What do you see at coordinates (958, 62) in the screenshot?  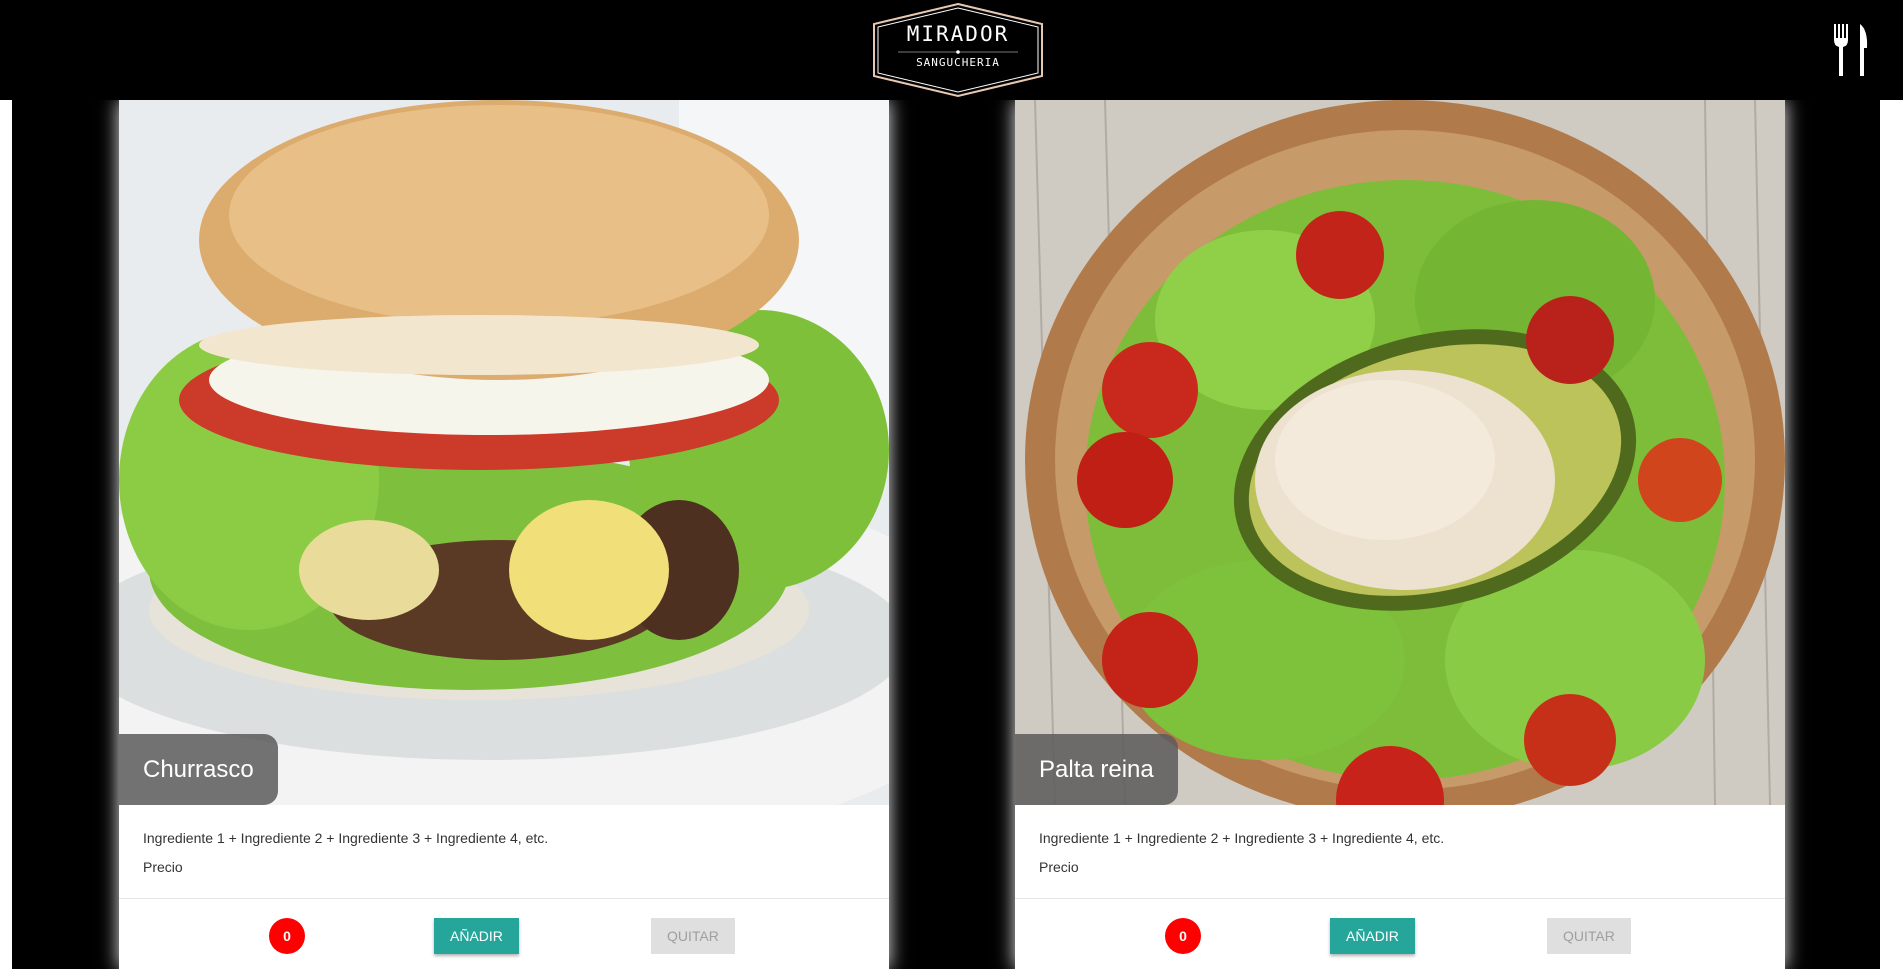 I see `logo-subtitle: SANGUCHERIA` at bounding box center [958, 62].